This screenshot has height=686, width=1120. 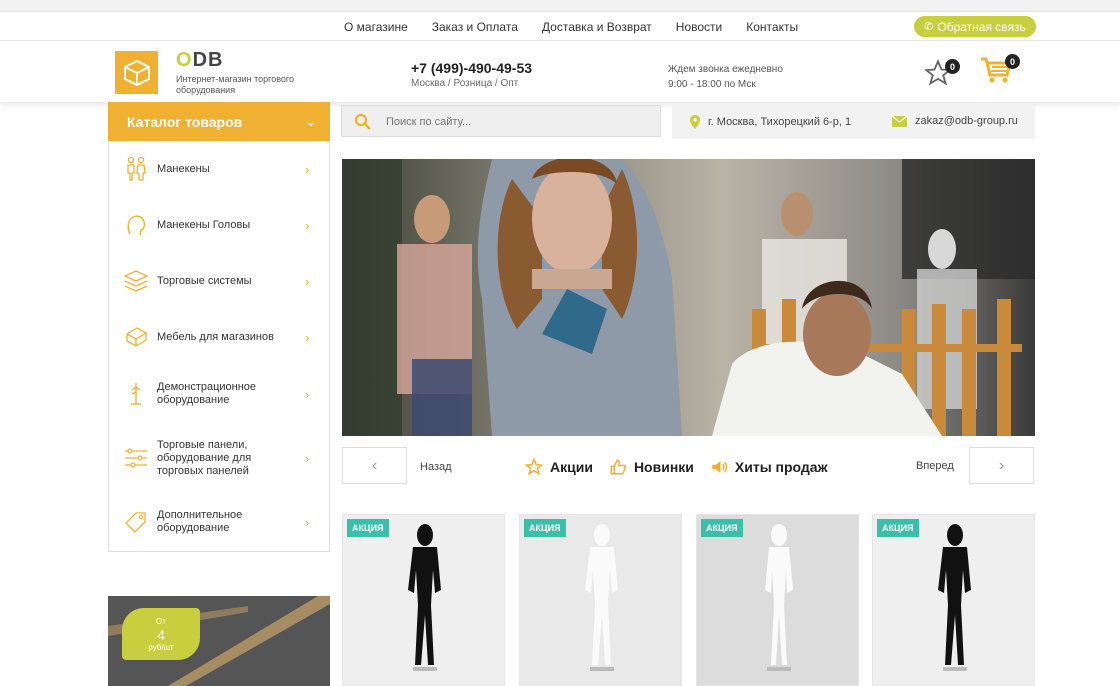 What do you see at coordinates (136, 458) in the screenshot?
I see `sliders-icon` at bounding box center [136, 458].